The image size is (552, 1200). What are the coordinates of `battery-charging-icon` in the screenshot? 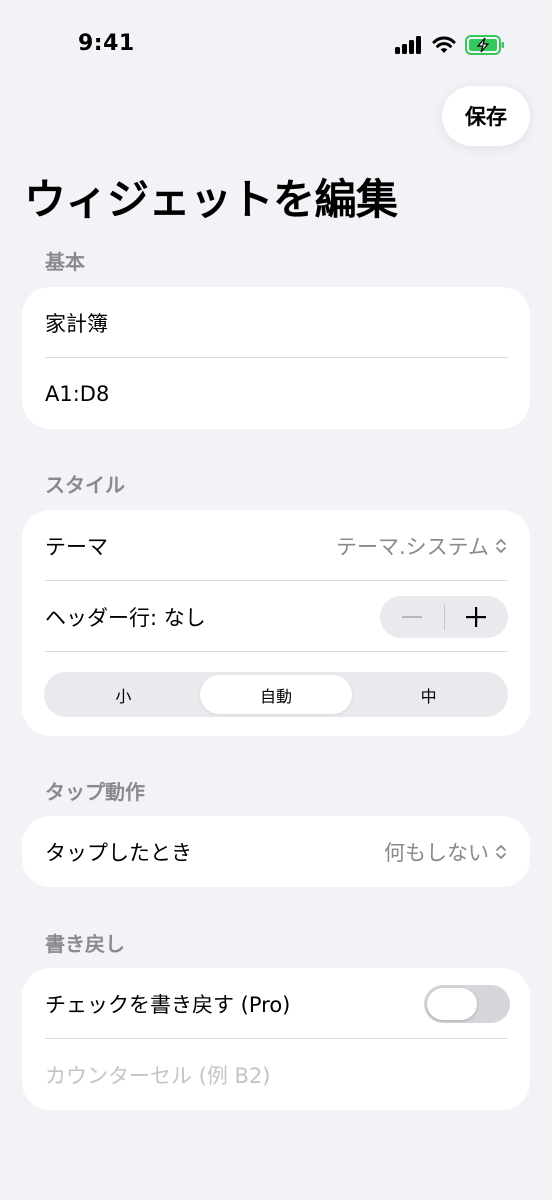 It's located at (484, 45).